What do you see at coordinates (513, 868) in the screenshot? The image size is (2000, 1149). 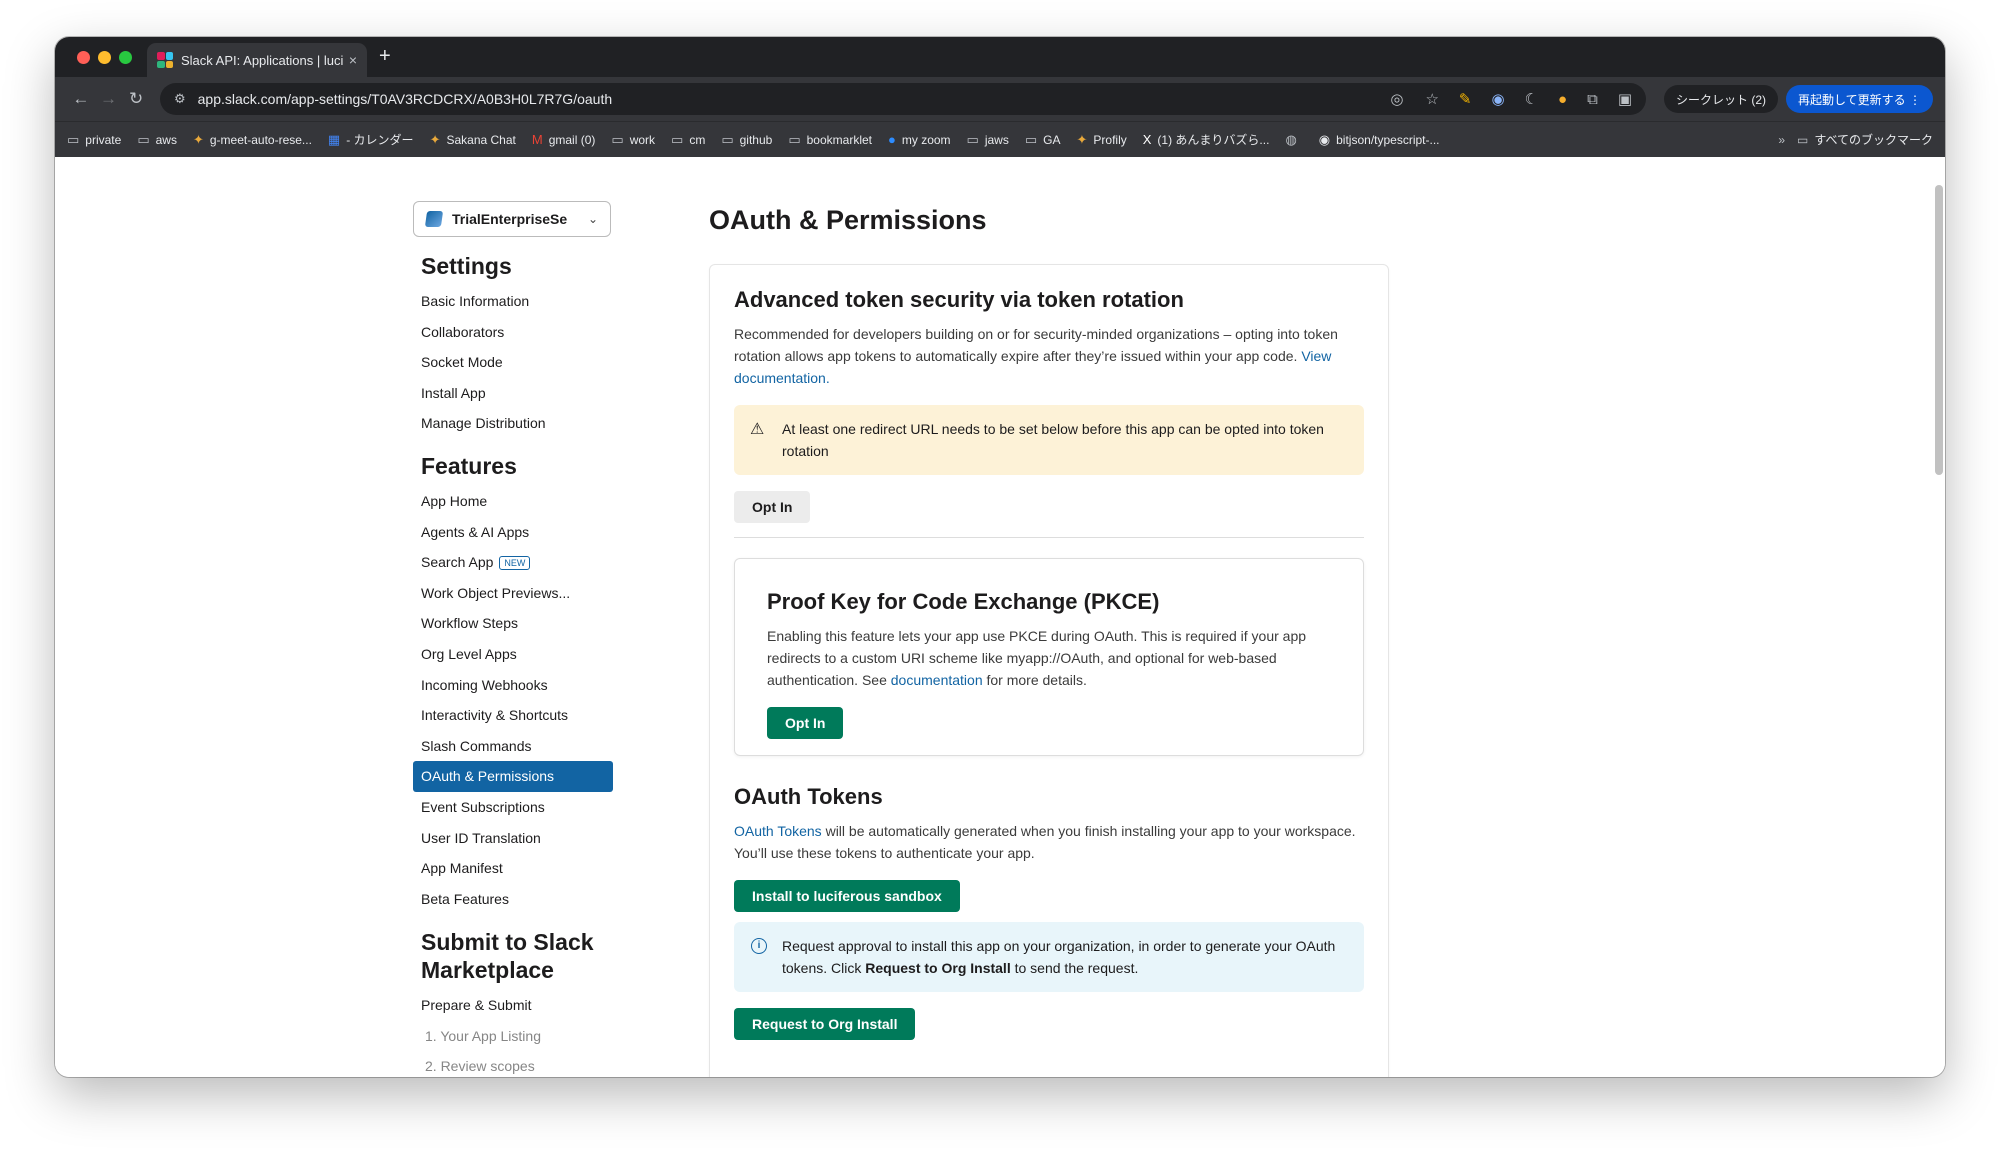 I see `sidebar-item-app-manifest: App Manifest` at bounding box center [513, 868].